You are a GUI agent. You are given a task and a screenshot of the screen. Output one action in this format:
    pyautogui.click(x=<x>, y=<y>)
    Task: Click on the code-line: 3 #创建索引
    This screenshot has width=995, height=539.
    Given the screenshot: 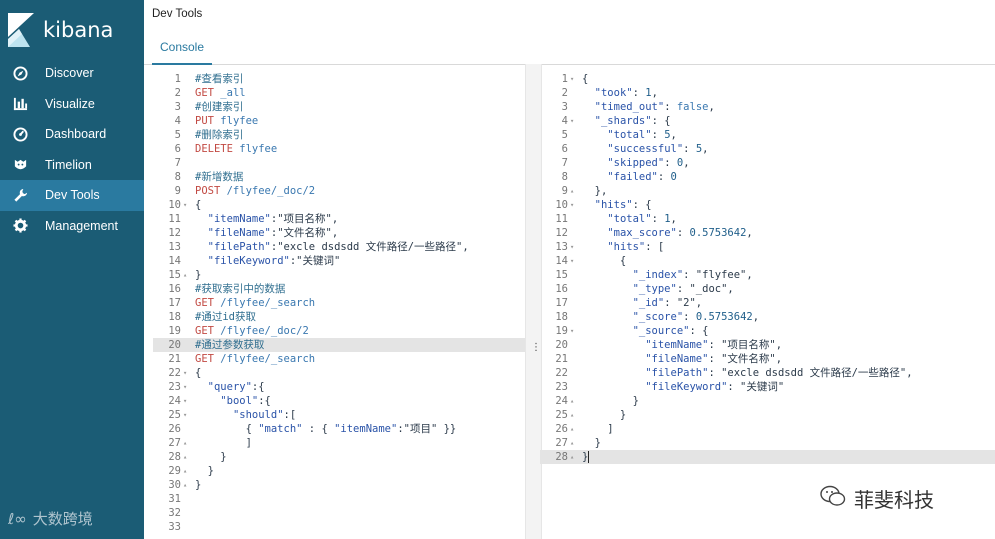 What is the action you would take?
    pyautogui.click(x=339, y=107)
    